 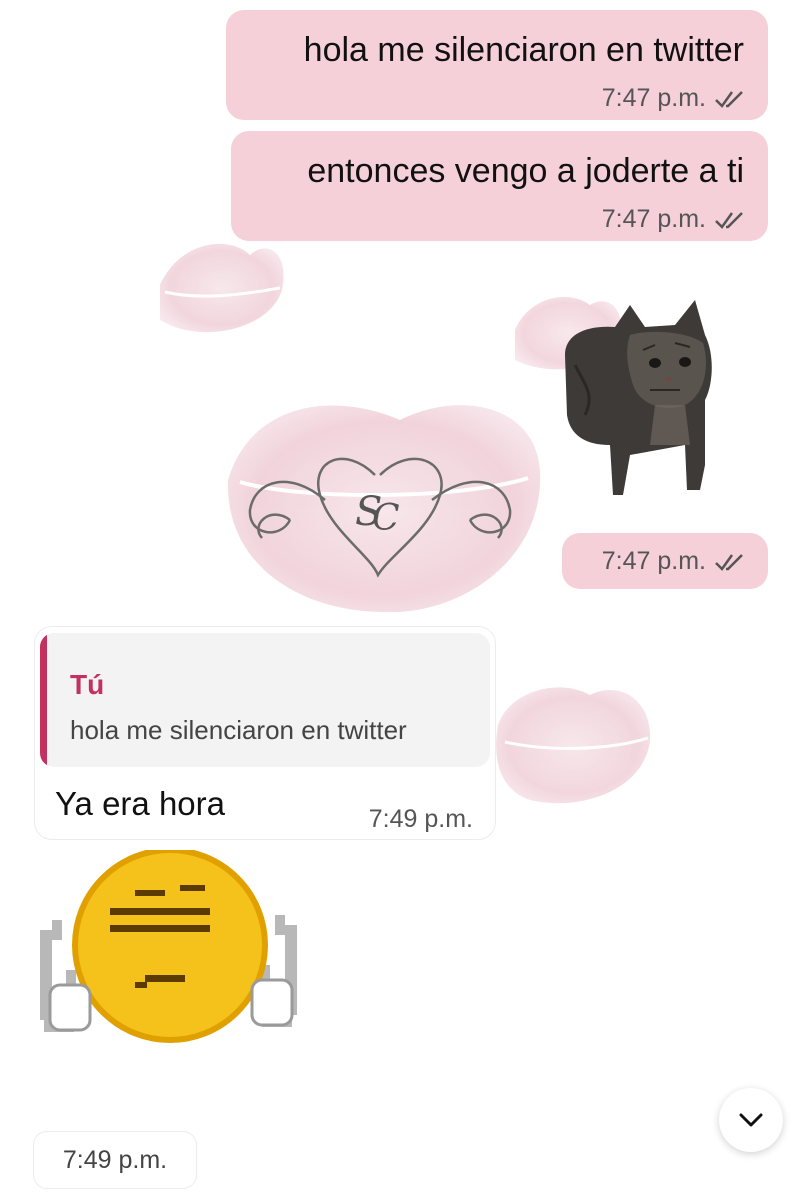 I want to click on message-meta: 7:49 p.m., so click(x=421, y=819).